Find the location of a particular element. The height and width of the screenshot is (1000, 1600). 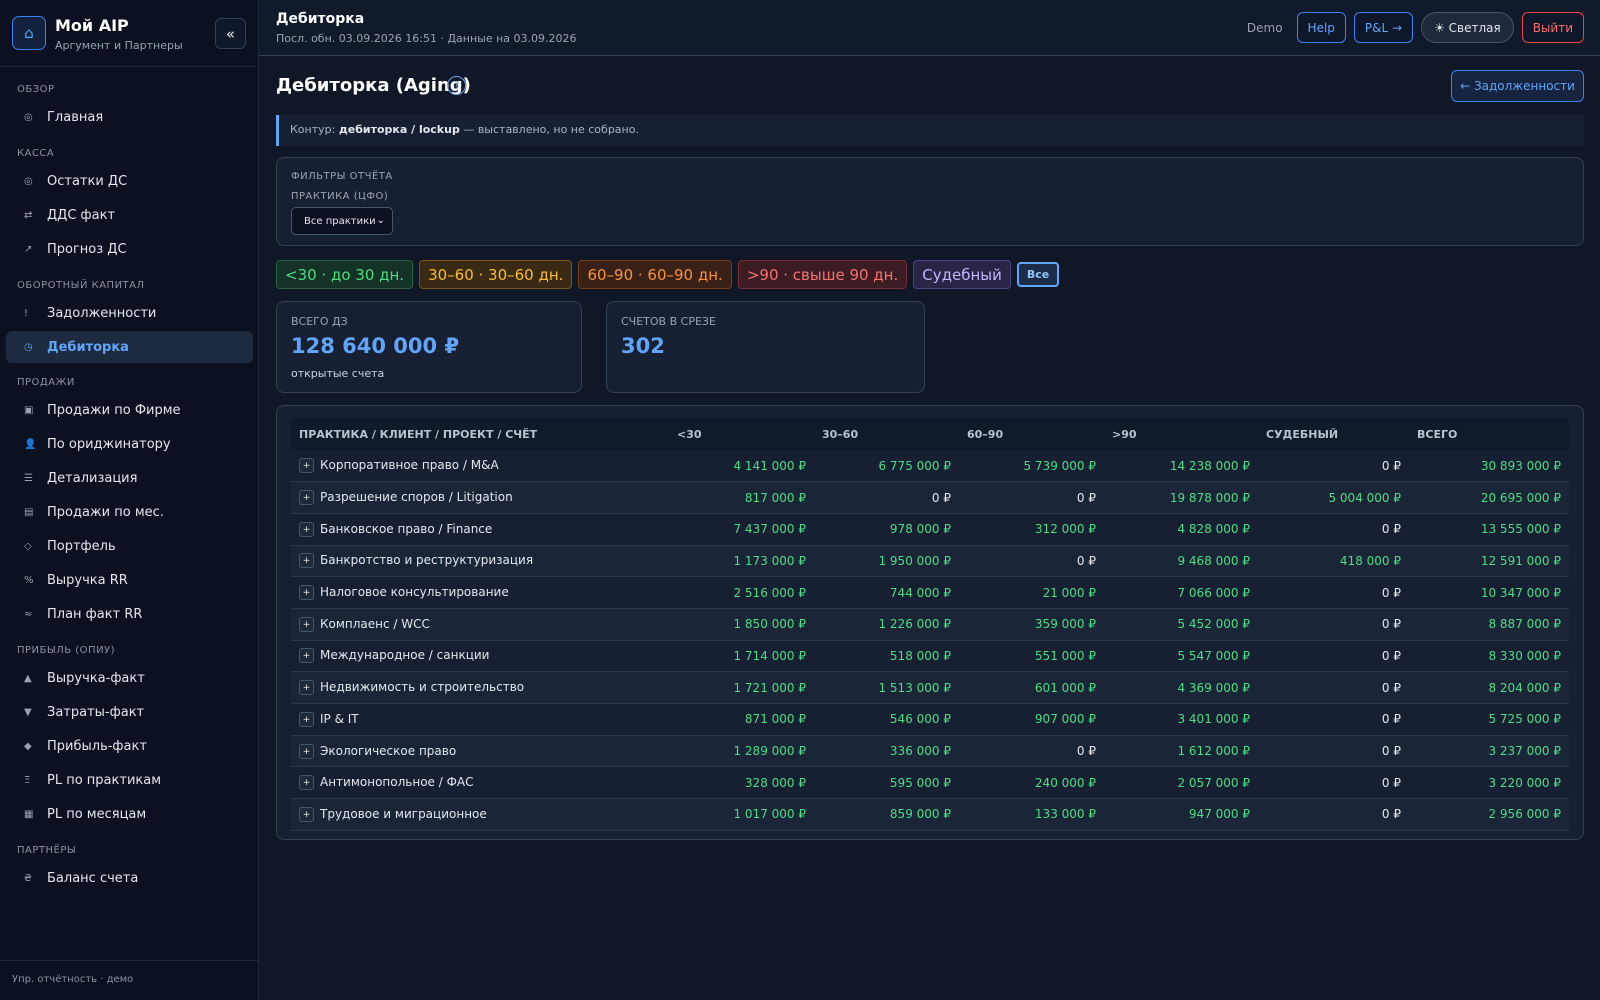

sidebar-item-account-balance: ₴ Баланс счета is located at coordinates (129, 878).